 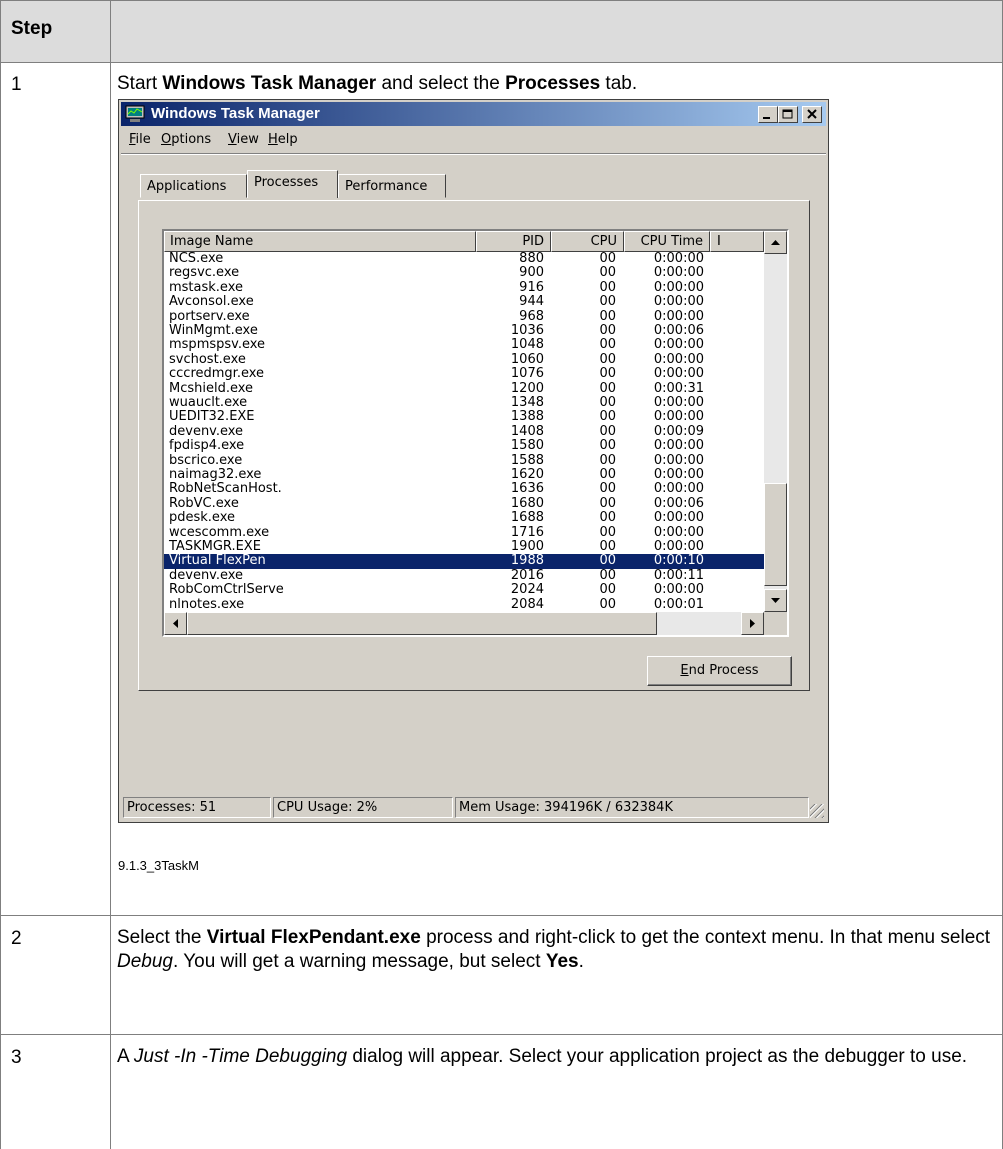 What do you see at coordinates (235, 113) in the screenshot?
I see `window-title: Windows Task Manager` at bounding box center [235, 113].